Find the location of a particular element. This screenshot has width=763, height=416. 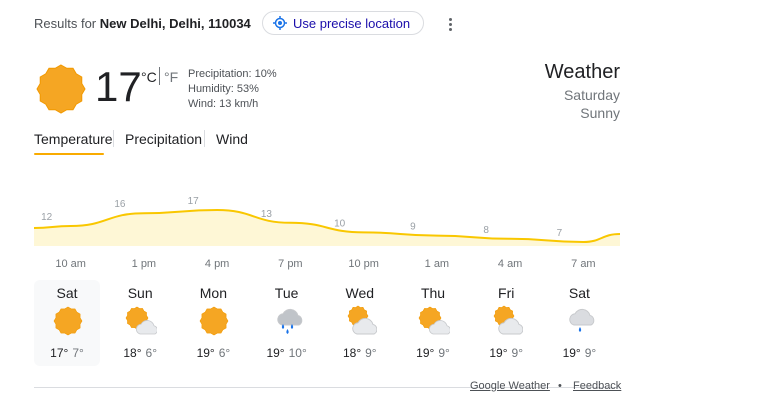

unit-fahrenheit: °F is located at coordinates (171, 77).